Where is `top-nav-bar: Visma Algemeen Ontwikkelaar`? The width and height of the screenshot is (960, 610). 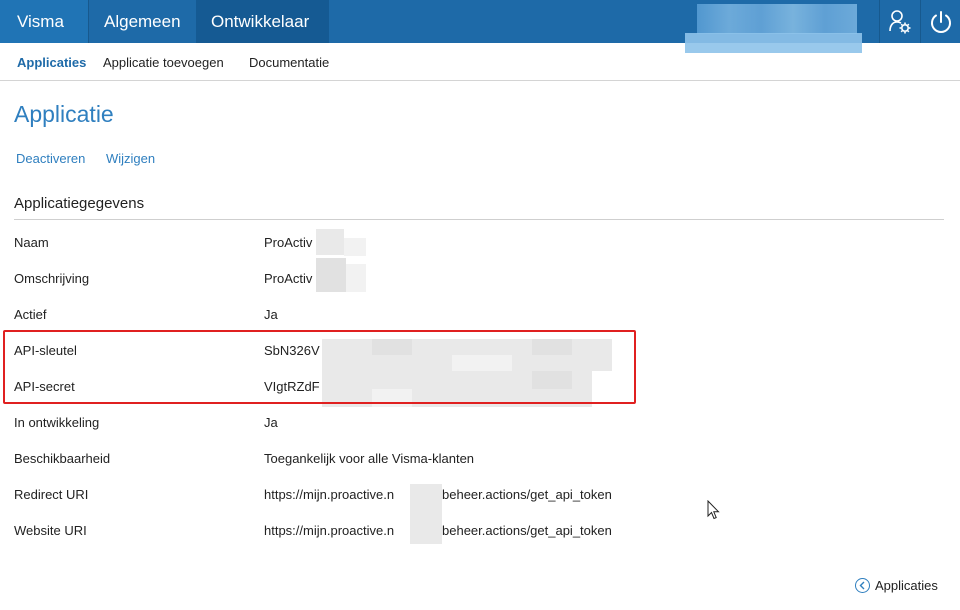 top-nav-bar: Visma Algemeen Ontwikkelaar is located at coordinates (480, 26).